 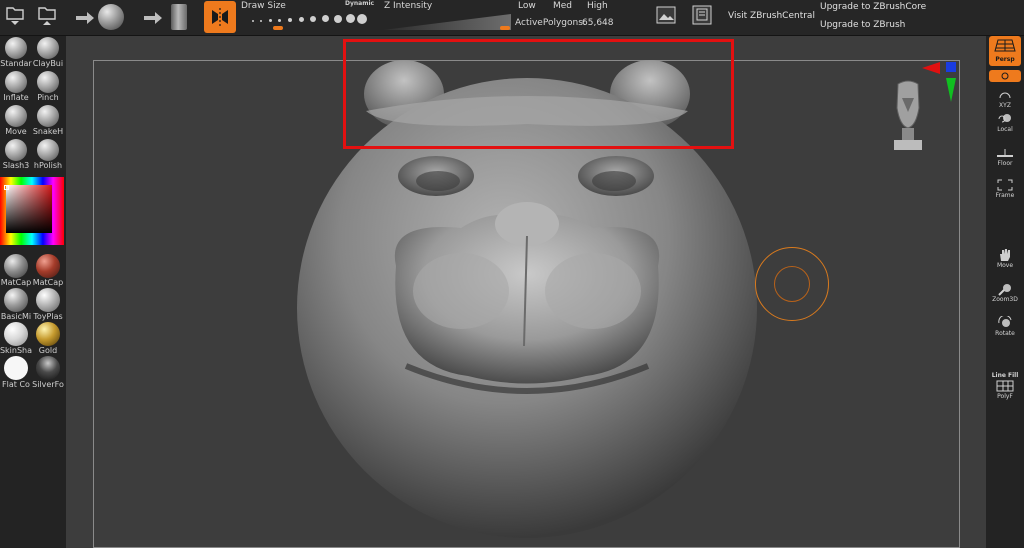 I want to click on z-intensity-slider, so click(x=447, y=22).